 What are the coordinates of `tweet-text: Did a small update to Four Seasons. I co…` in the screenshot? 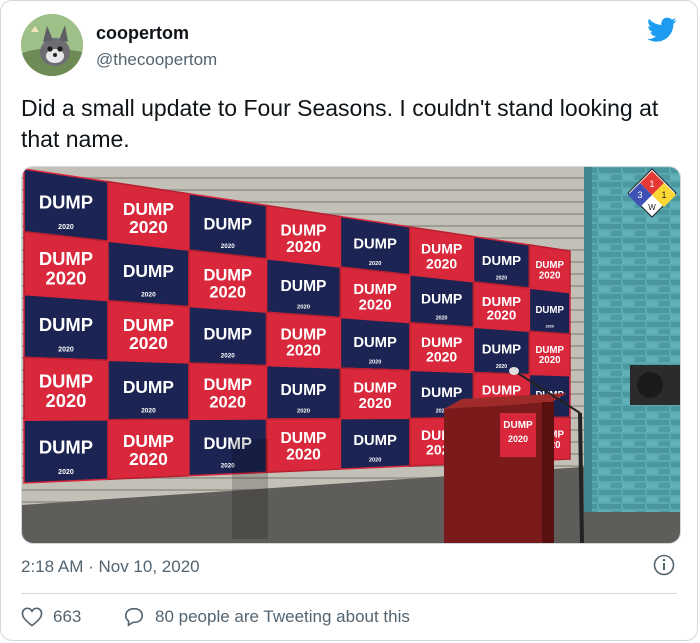 It's located at (340, 123).